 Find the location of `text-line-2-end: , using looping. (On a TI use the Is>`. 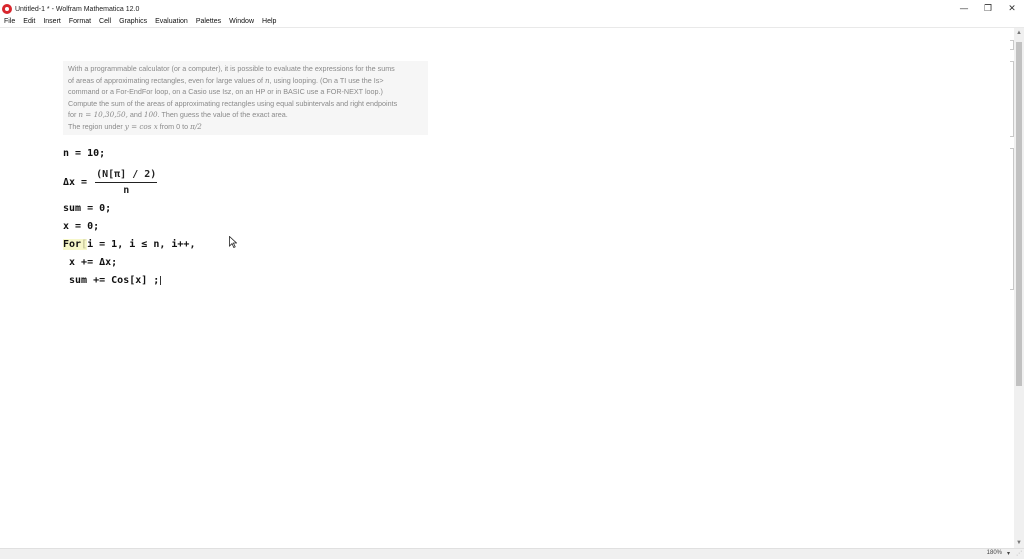

text-line-2-end: , using looping. (On a TI use the Is> is located at coordinates (326, 80).